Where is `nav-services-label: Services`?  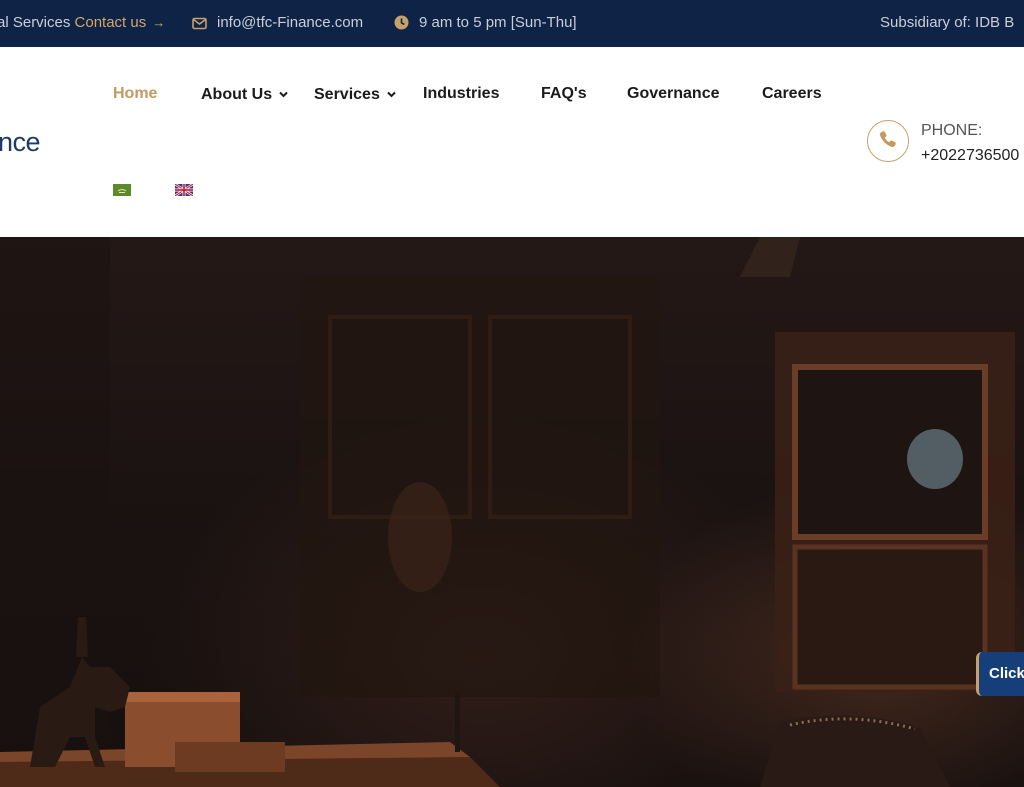 nav-services-label: Services is located at coordinates (347, 94).